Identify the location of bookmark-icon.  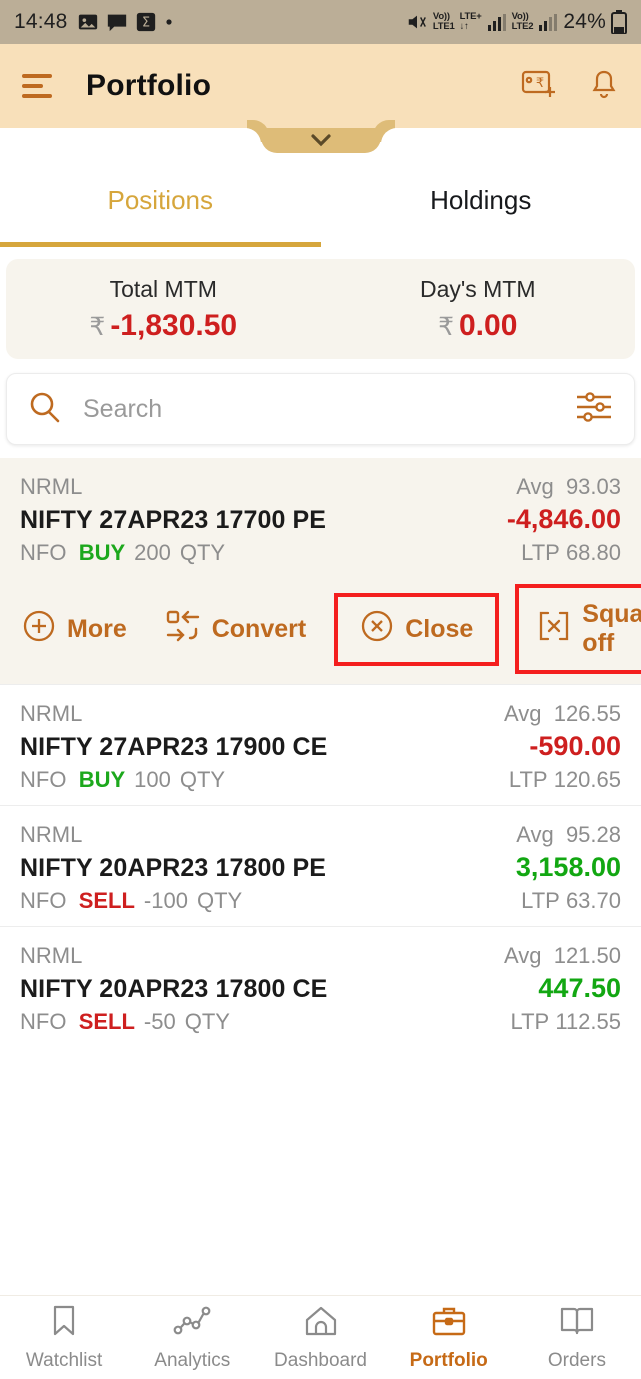
(64, 1323).